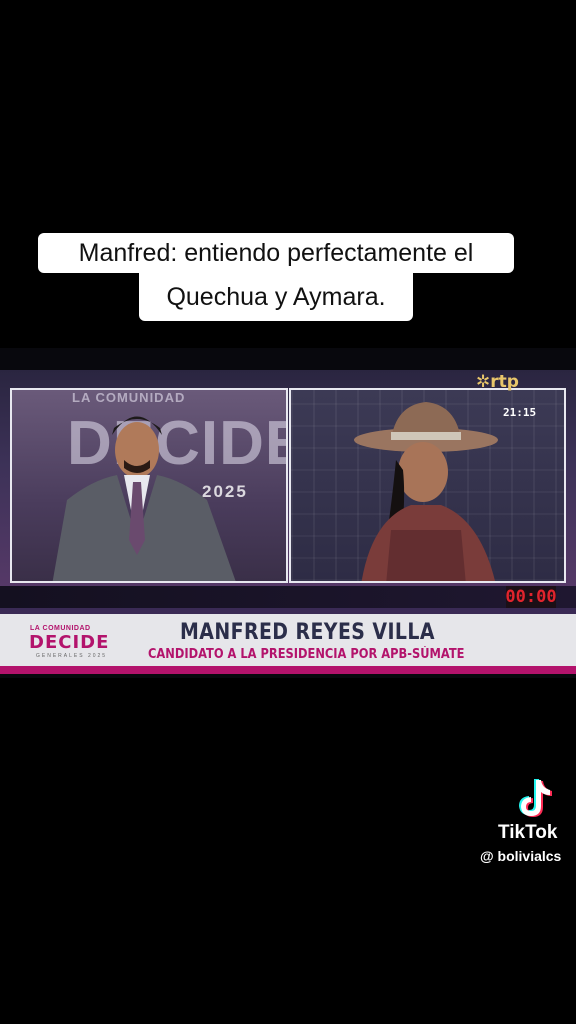  What do you see at coordinates (144, 498) in the screenshot?
I see `candidate-figure` at bounding box center [144, 498].